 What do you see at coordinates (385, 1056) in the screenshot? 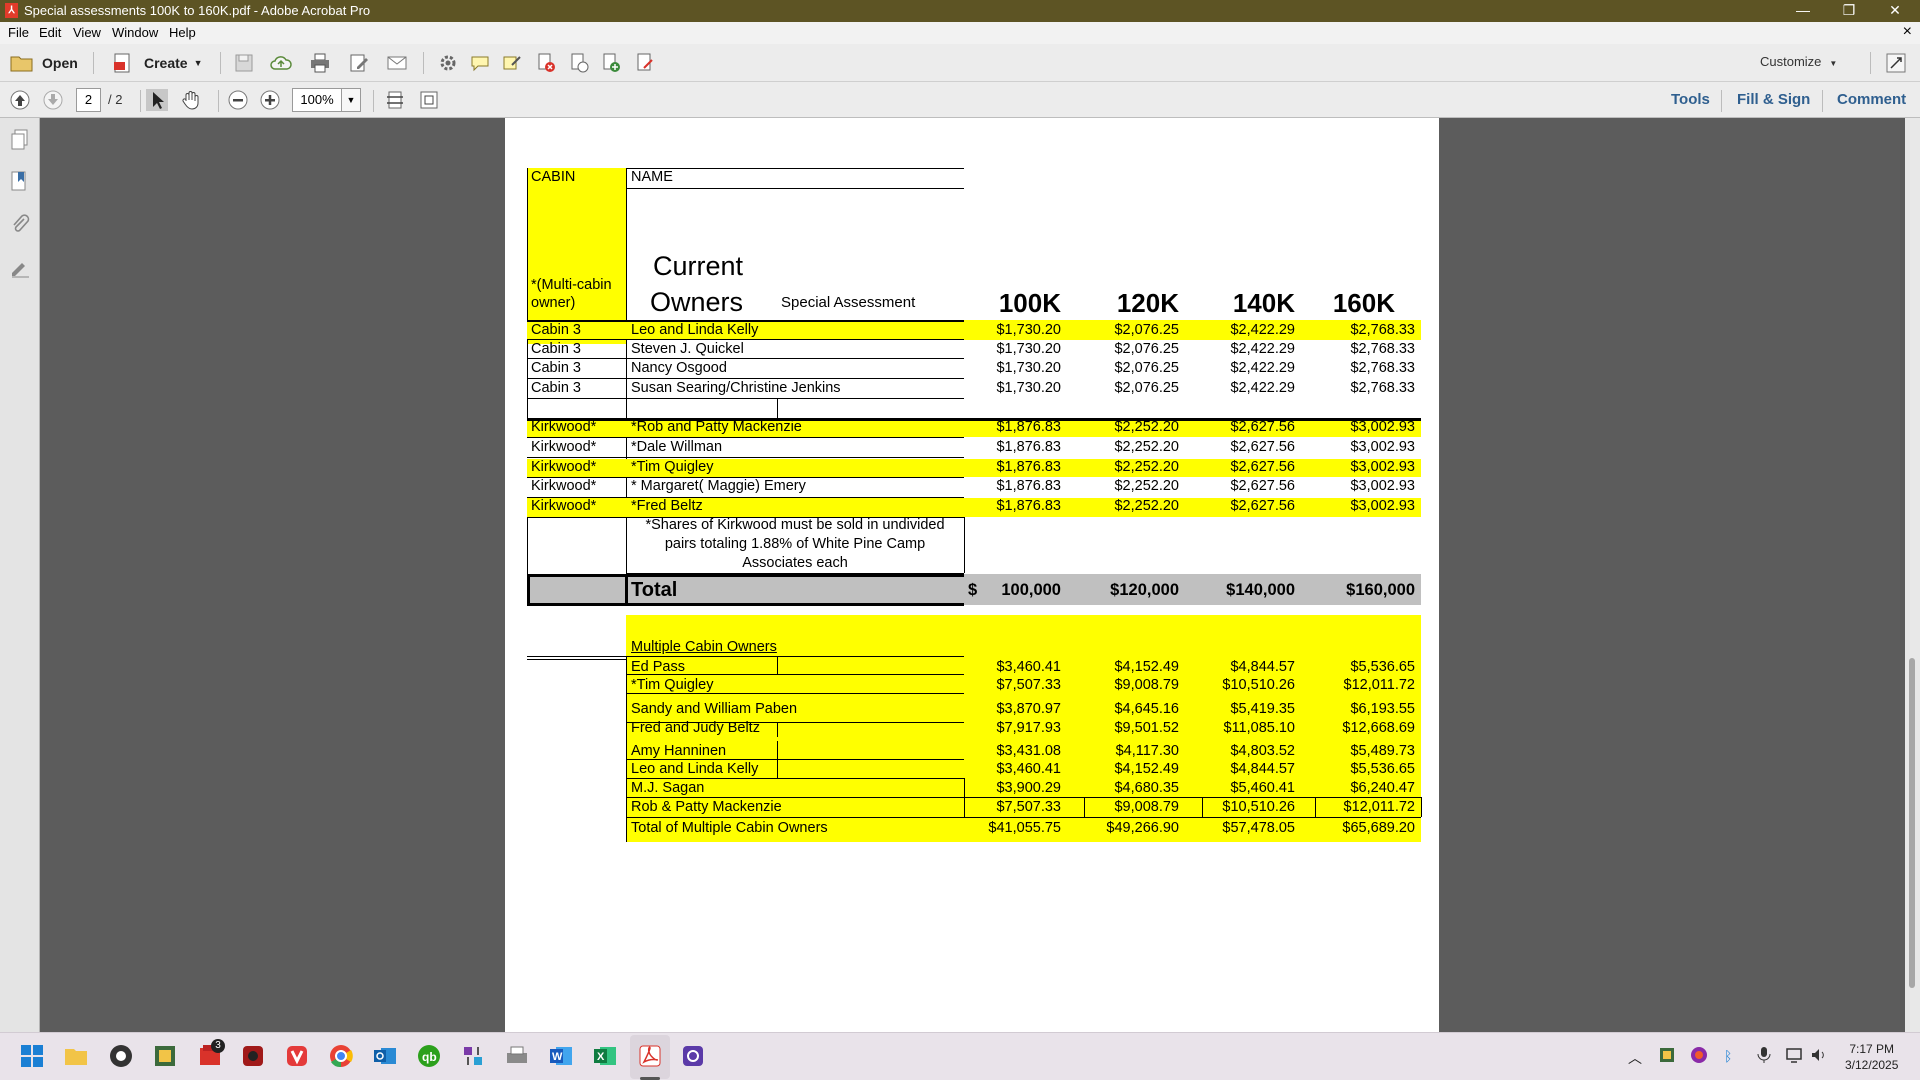
I see `outlook-icon` at bounding box center [385, 1056].